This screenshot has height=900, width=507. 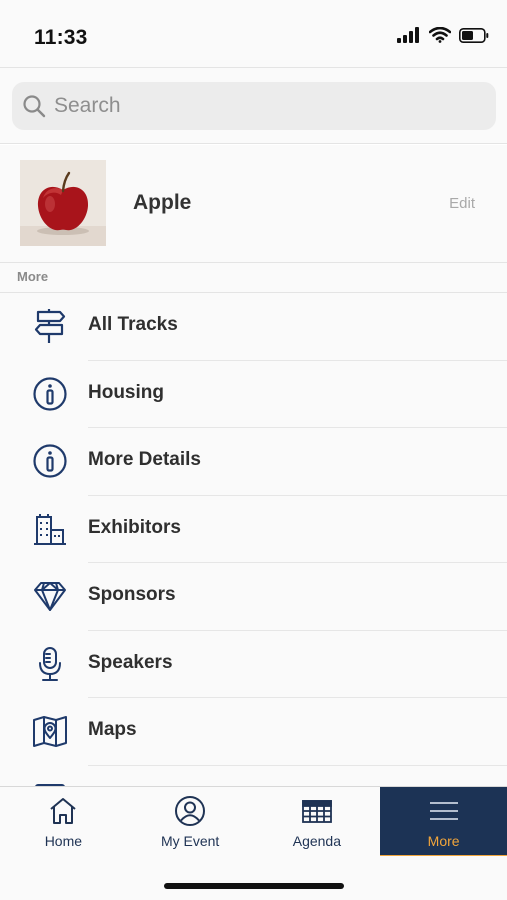 I want to click on status-icons, so click(x=443, y=35).